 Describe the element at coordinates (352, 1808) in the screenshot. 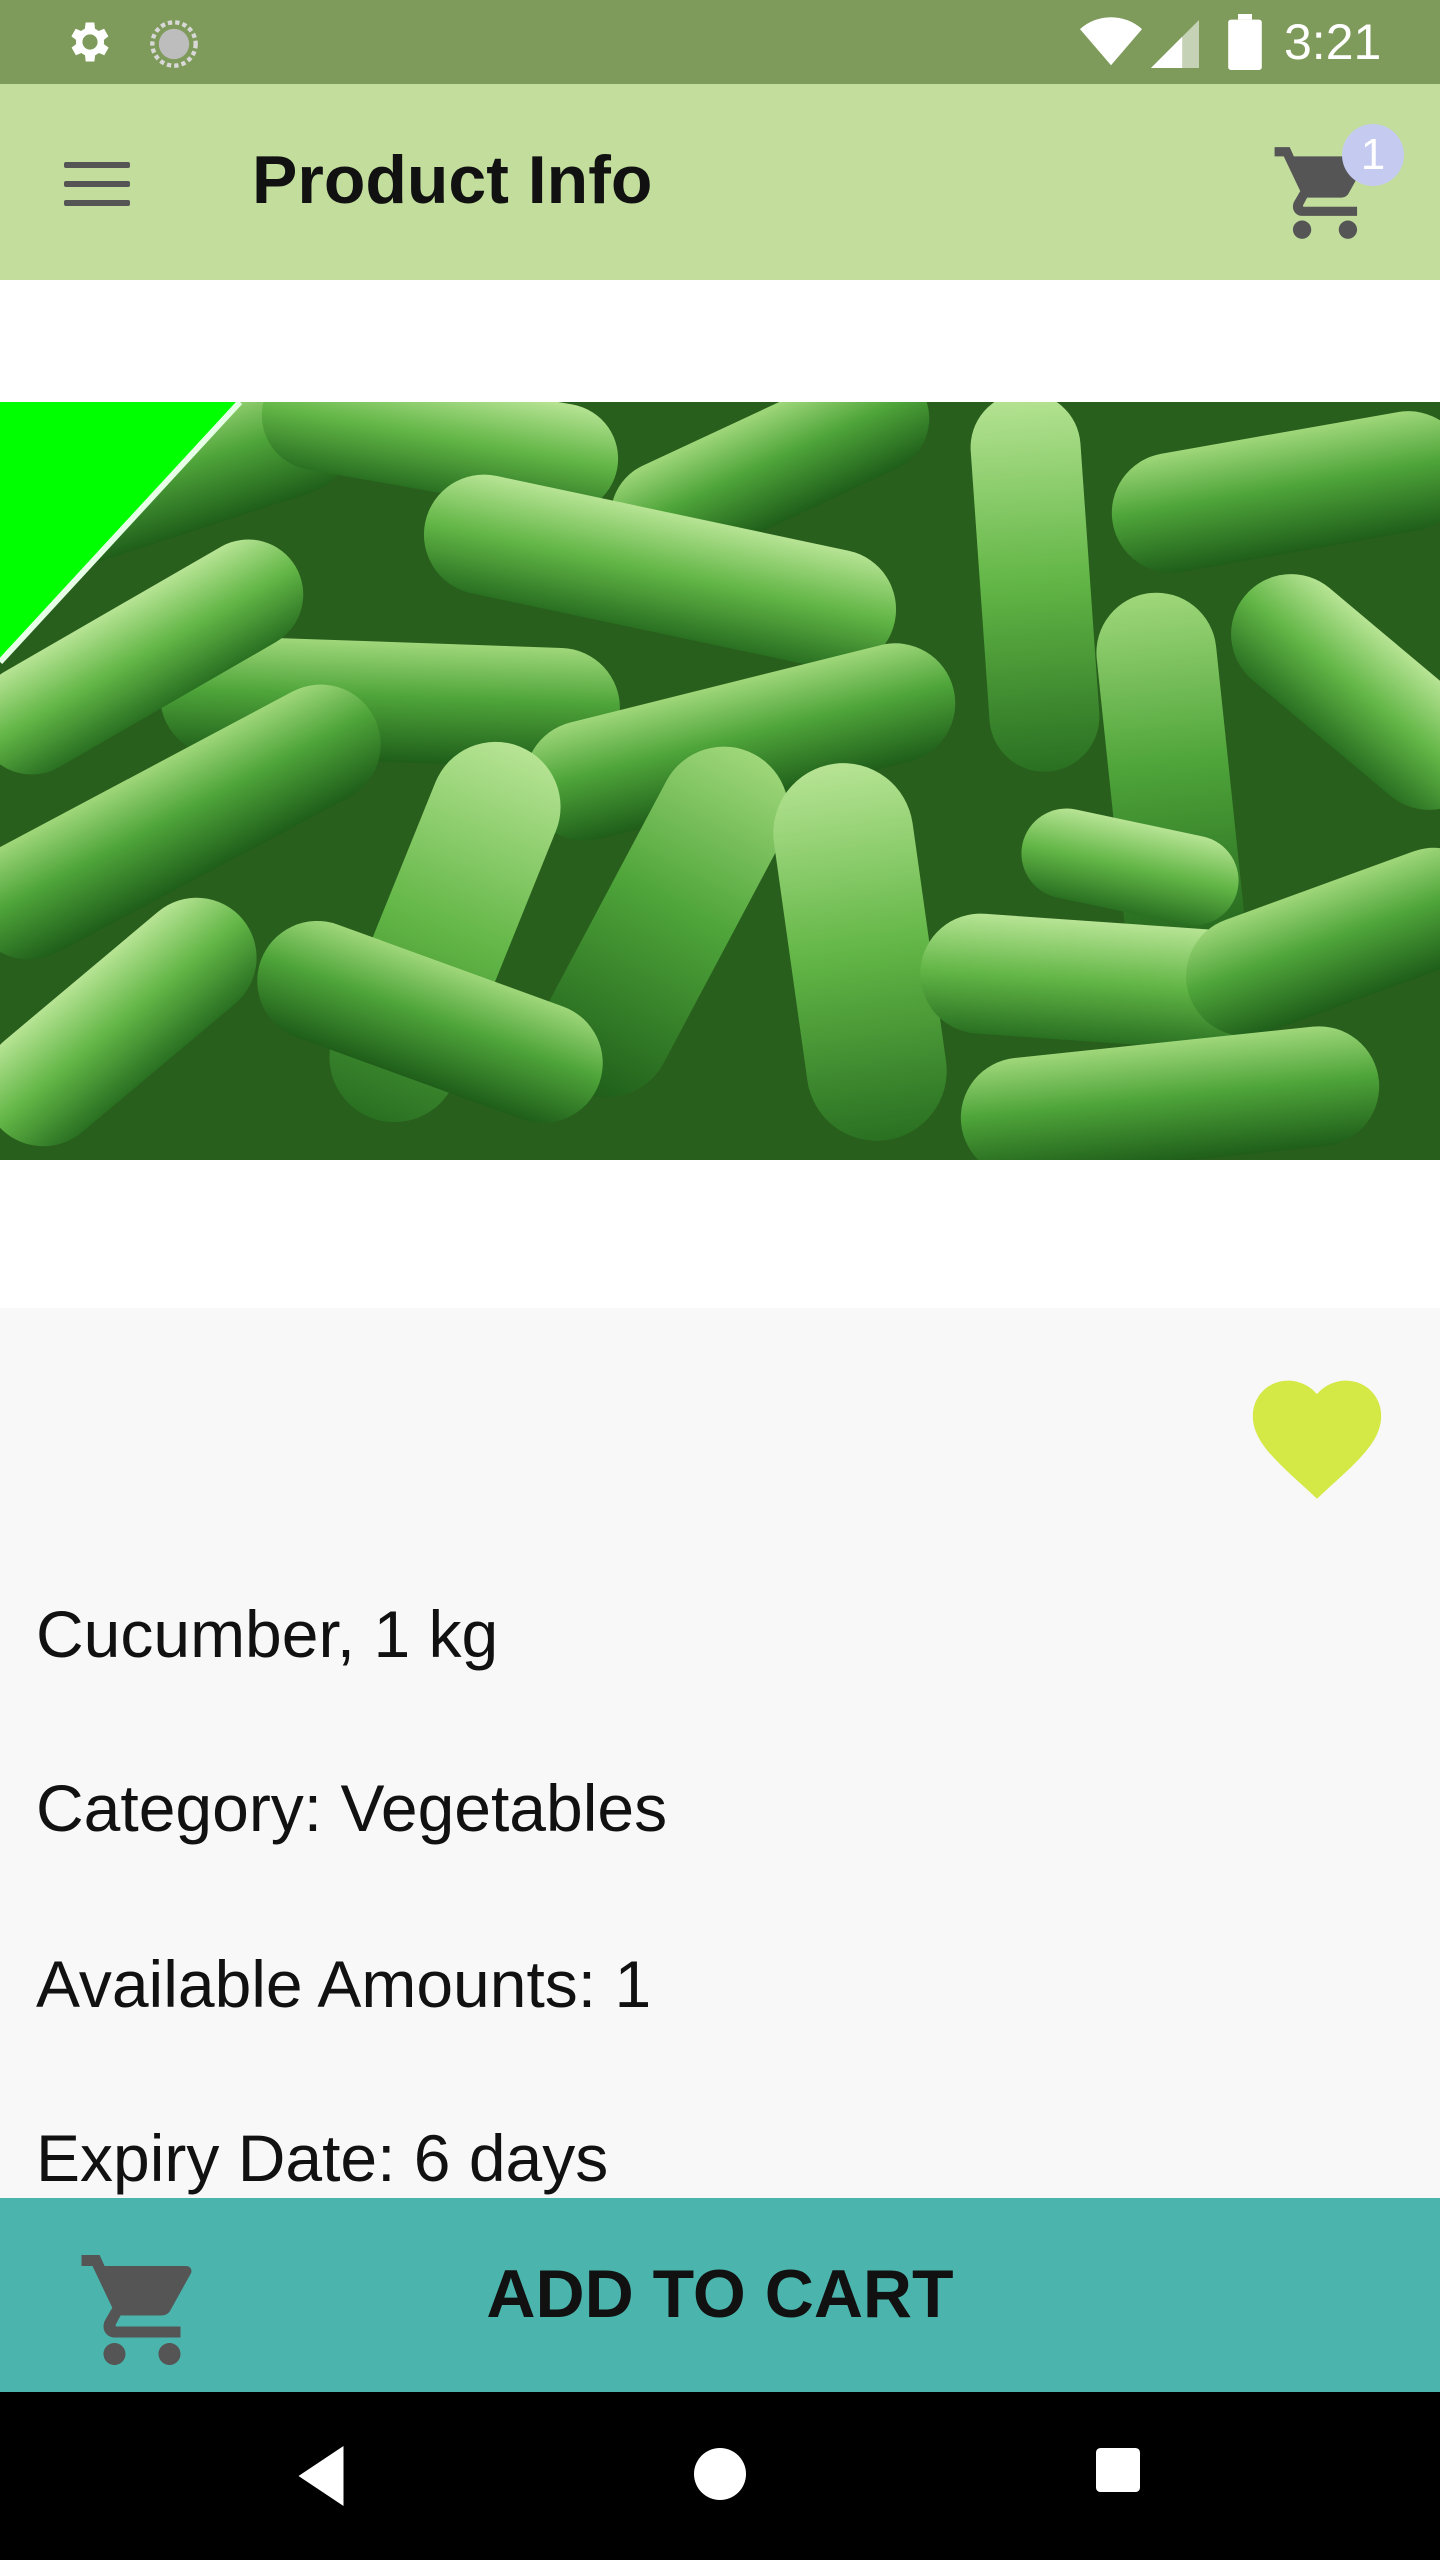

I see `product-category: Category: Vegetables` at that location.